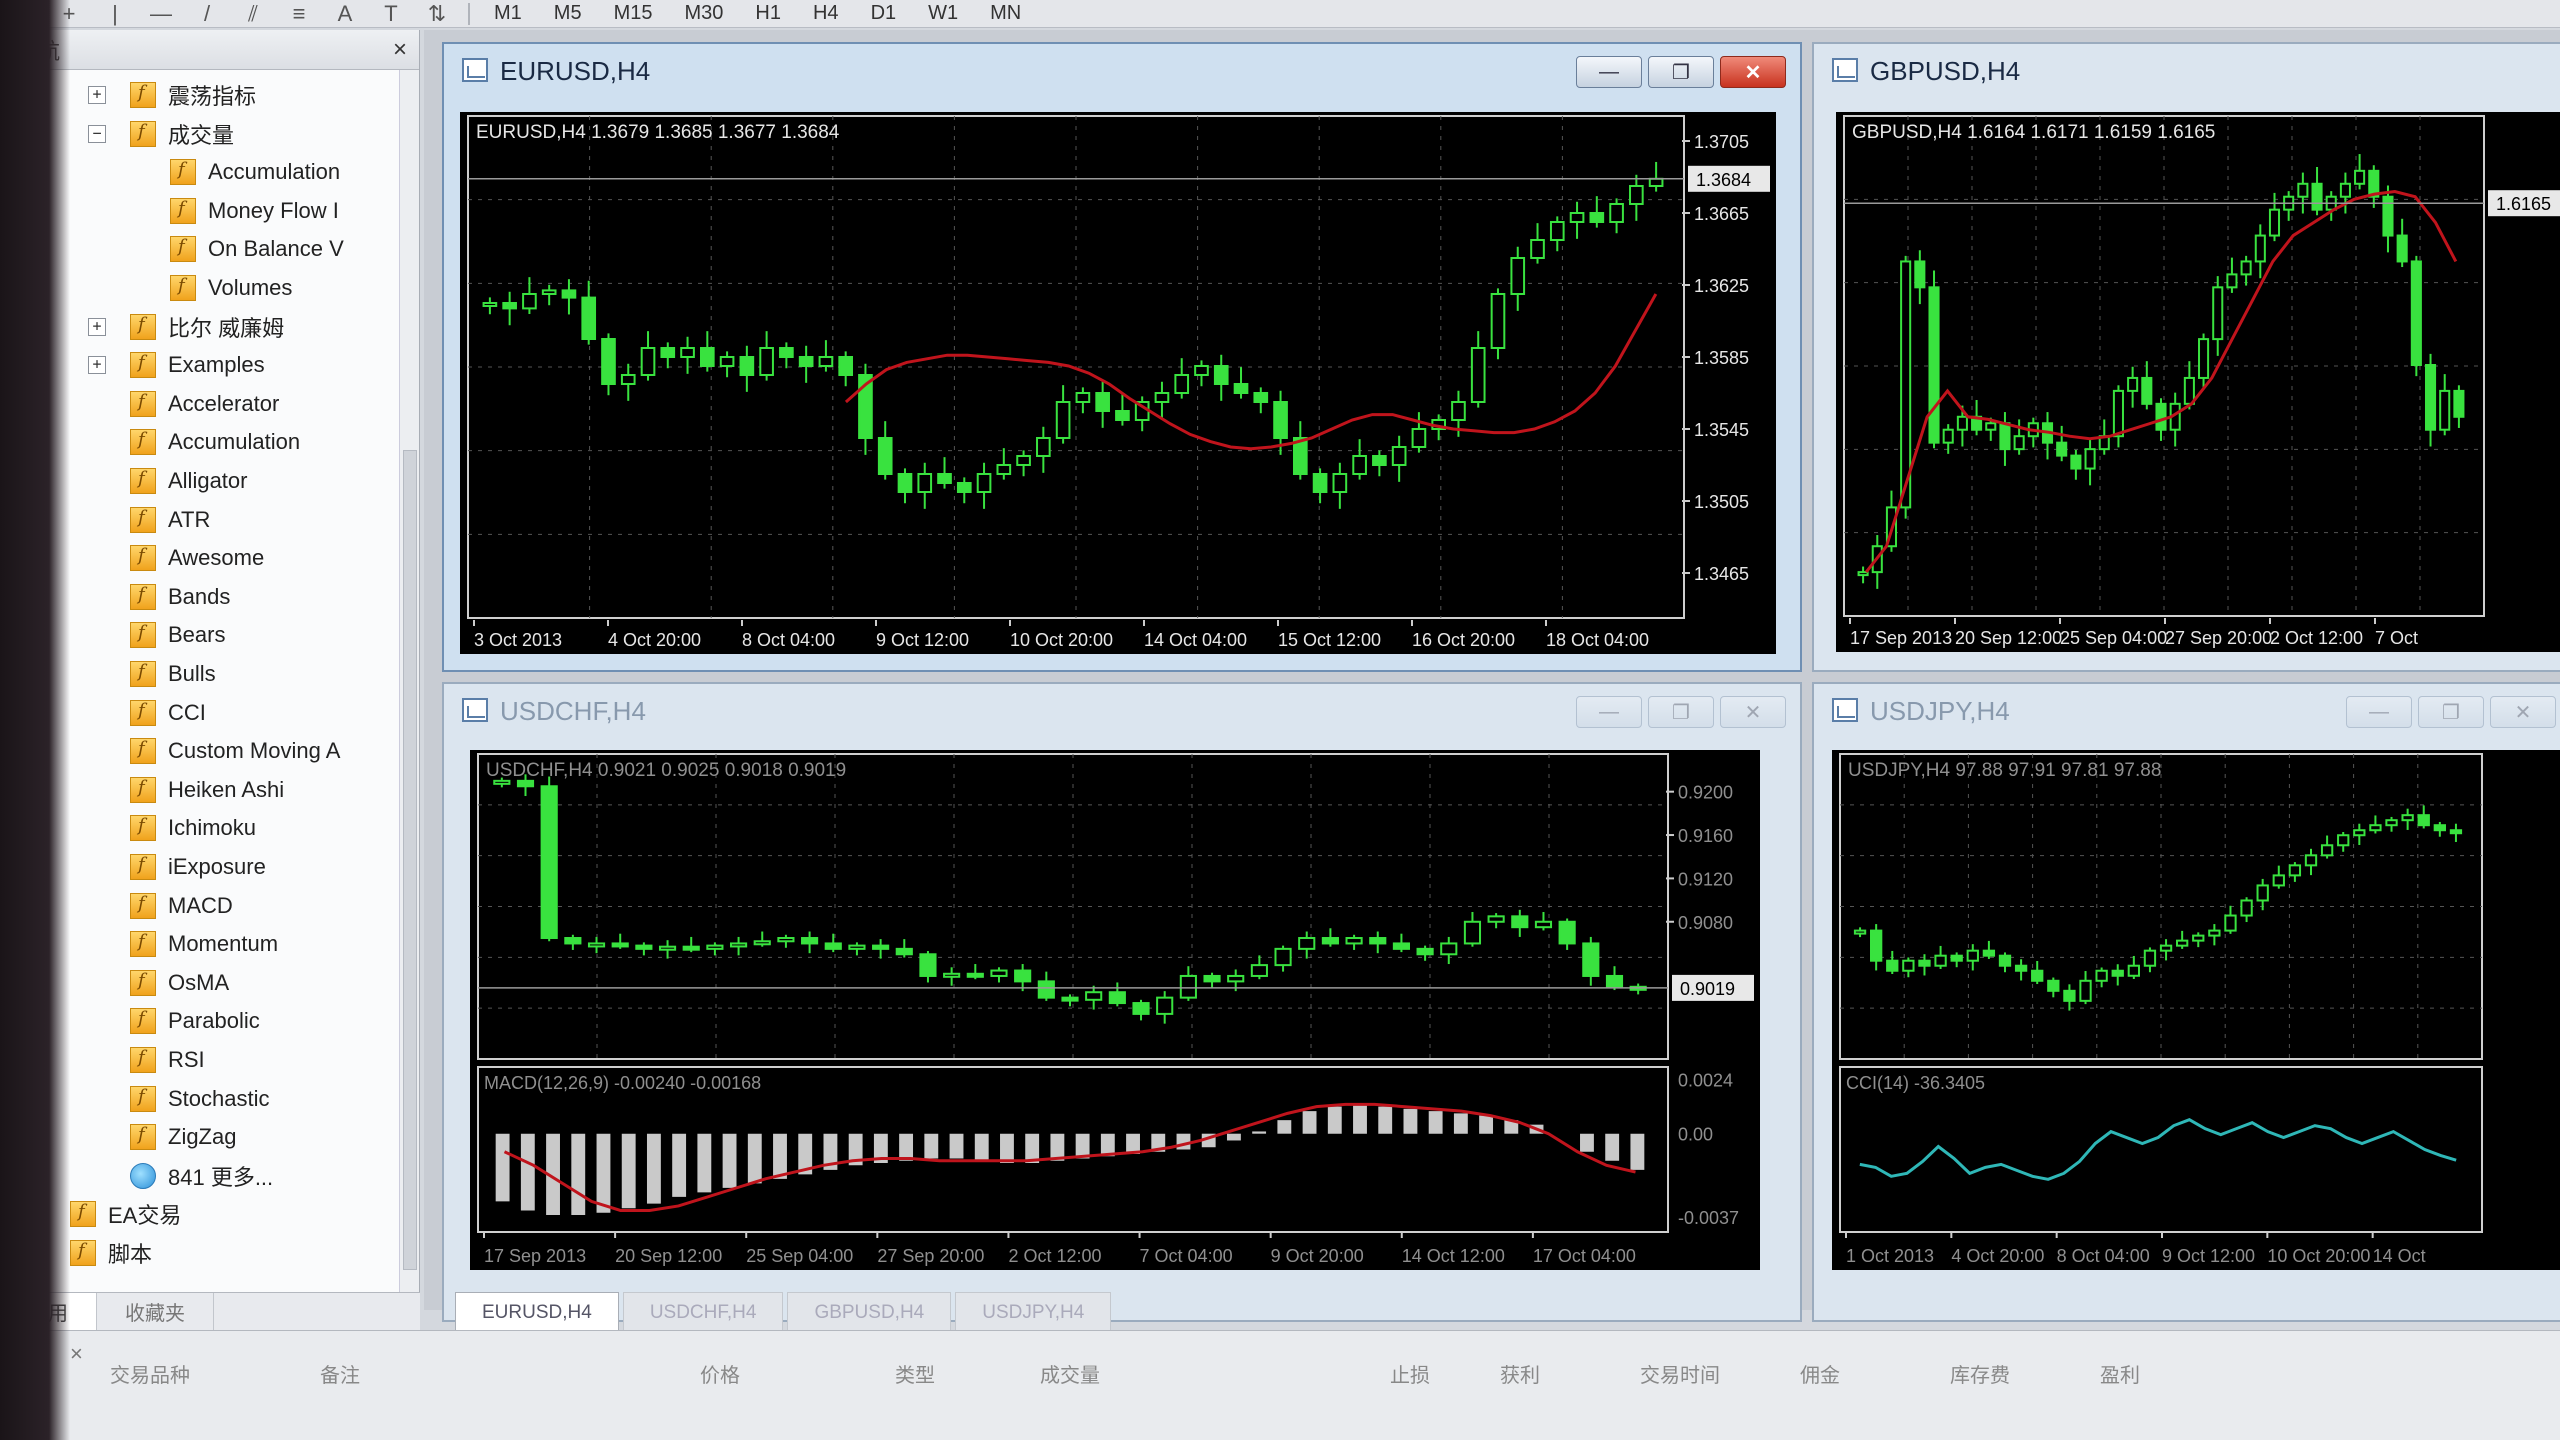 The height and width of the screenshot is (1440, 2560). What do you see at coordinates (1980, 1373) in the screenshot?
I see `terminal-column-header: 库存费` at bounding box center [1980, 1373].